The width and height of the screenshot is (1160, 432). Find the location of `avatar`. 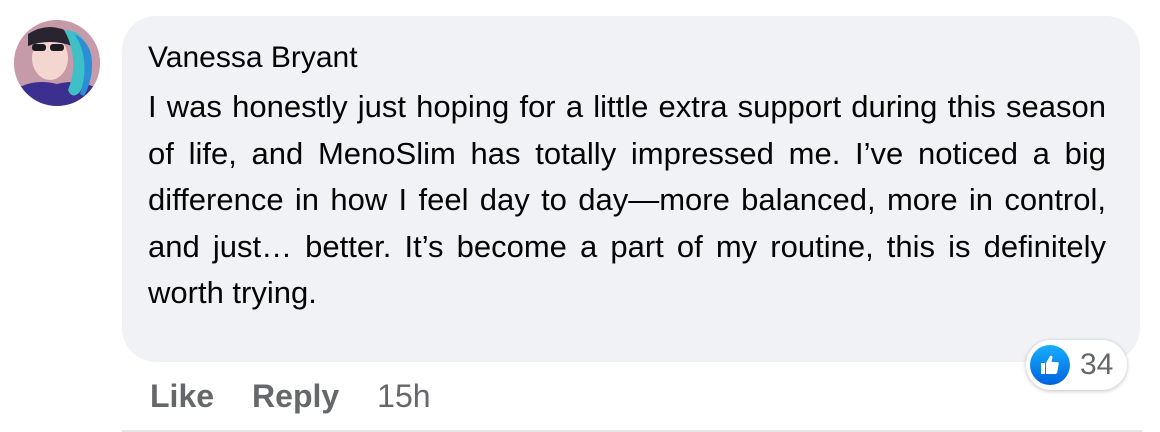

avatar is located at coordinates (57, 63).